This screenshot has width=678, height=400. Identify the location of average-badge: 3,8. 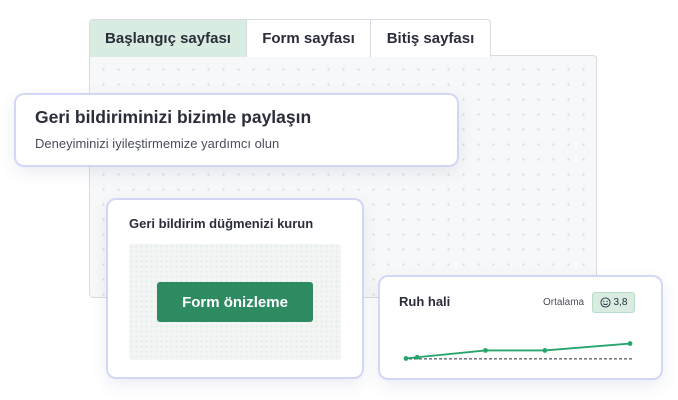
(613, 302).